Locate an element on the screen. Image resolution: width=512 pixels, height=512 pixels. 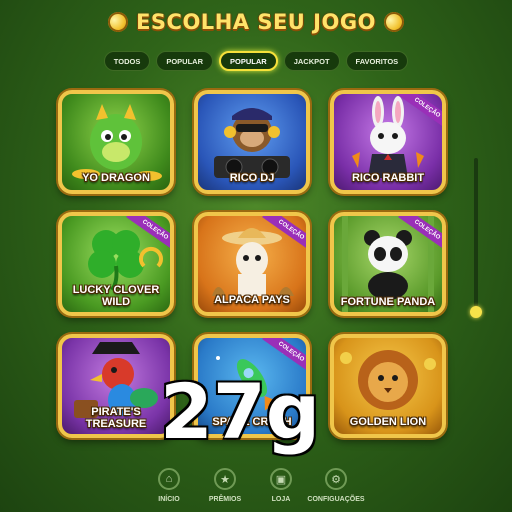
page-header: ESCOLHA SEU JOGO is located at coordinates (256, 22).